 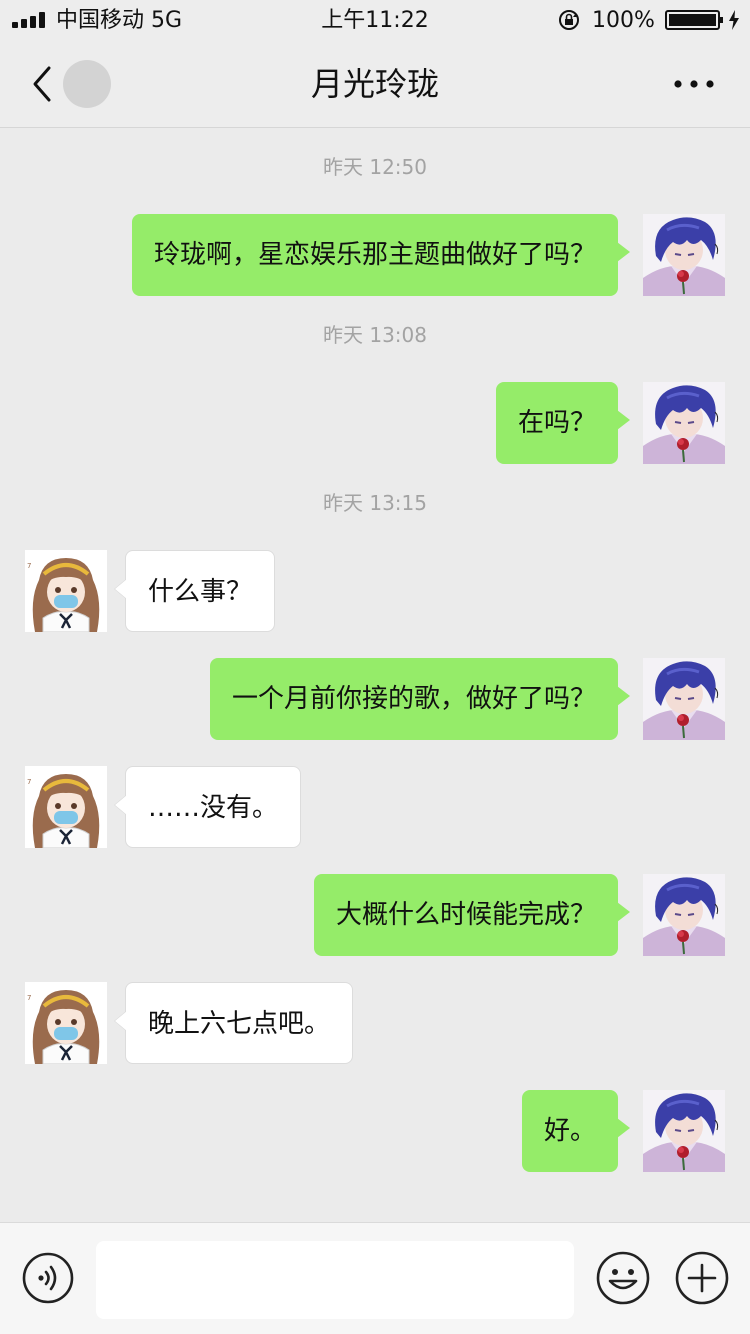 I want to click on outgoing-message: 大概什么时候能完成？, so click(x=375, y=915).